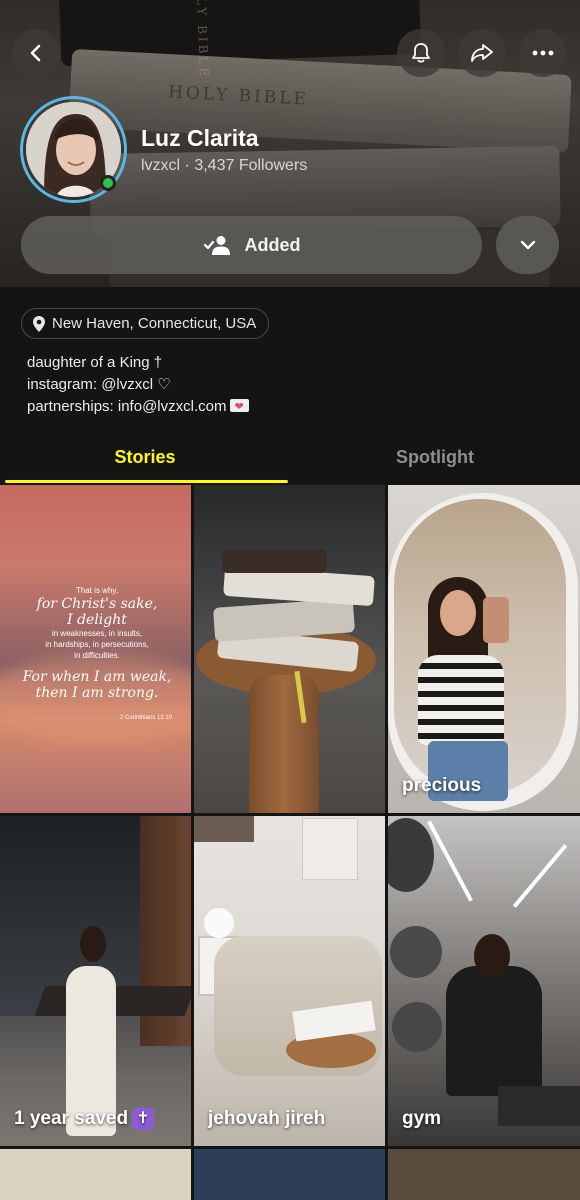 The width and height of the screenshot is (580, 1200). What do you see at coordinates (216, 245) in the screenshot?
I see `added-person-icon` at bounding box center [216, 245].